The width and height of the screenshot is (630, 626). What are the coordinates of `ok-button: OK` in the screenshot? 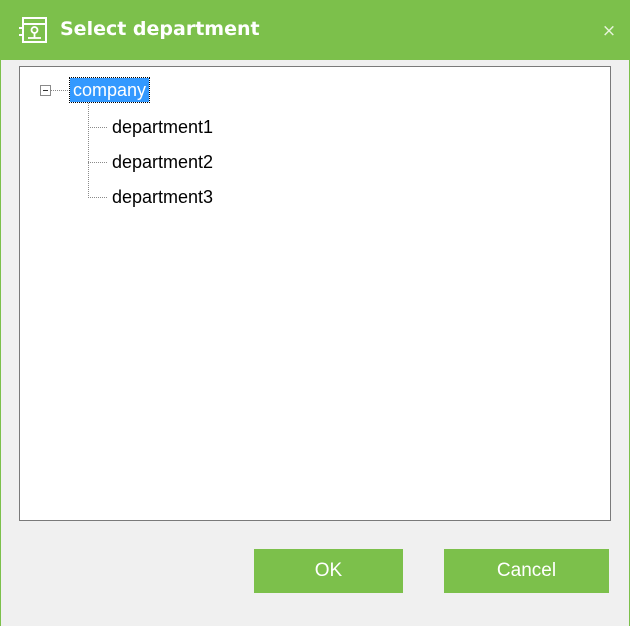 It's located at (328, 571).